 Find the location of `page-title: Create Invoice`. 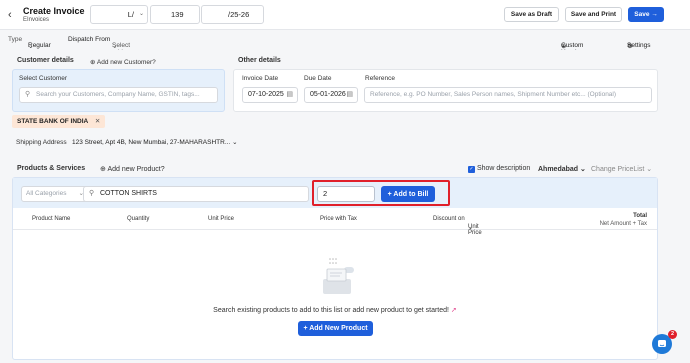

page-title: Create Invoice is located at coordinates (54, 11).